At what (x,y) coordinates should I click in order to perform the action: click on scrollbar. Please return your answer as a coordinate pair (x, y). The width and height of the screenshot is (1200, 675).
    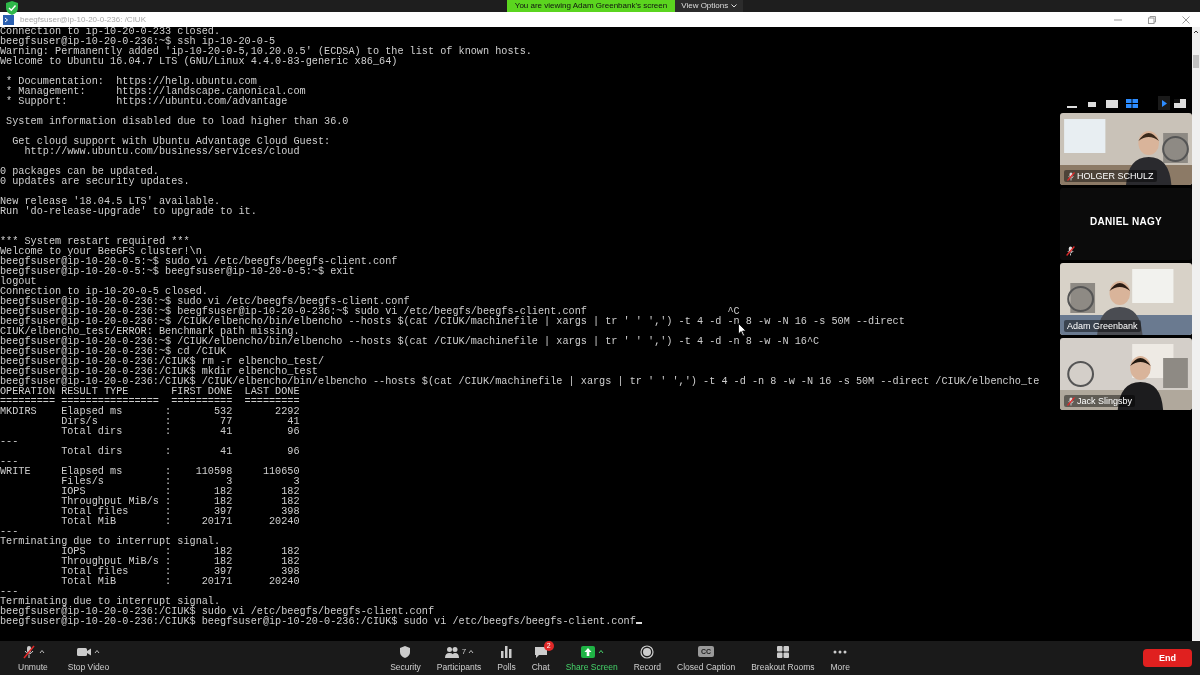
    Looking at the image, I should click on (1196, 334).